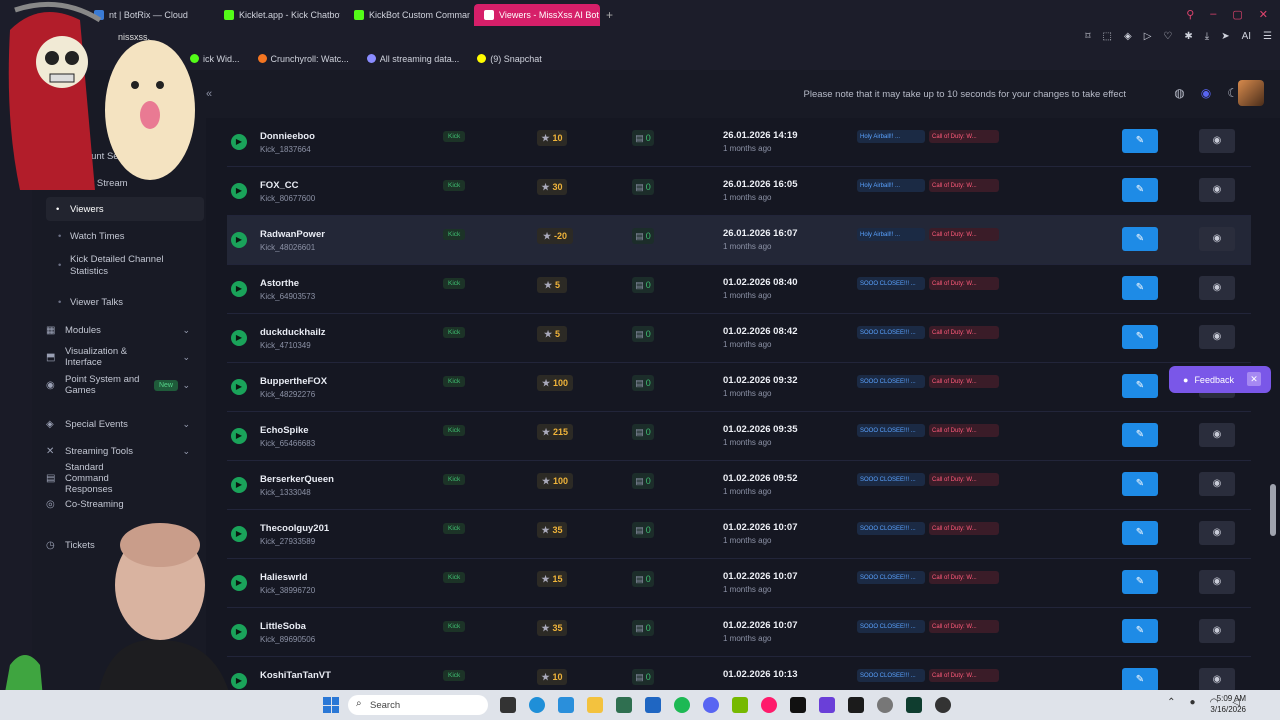 Image resolution: width=1280 pixels, height=720 pixels. What do you see at coordinates (279, 185) in the screenshot?
I see `viewer-name: FOX_CC` at bounding box center [279, 185].